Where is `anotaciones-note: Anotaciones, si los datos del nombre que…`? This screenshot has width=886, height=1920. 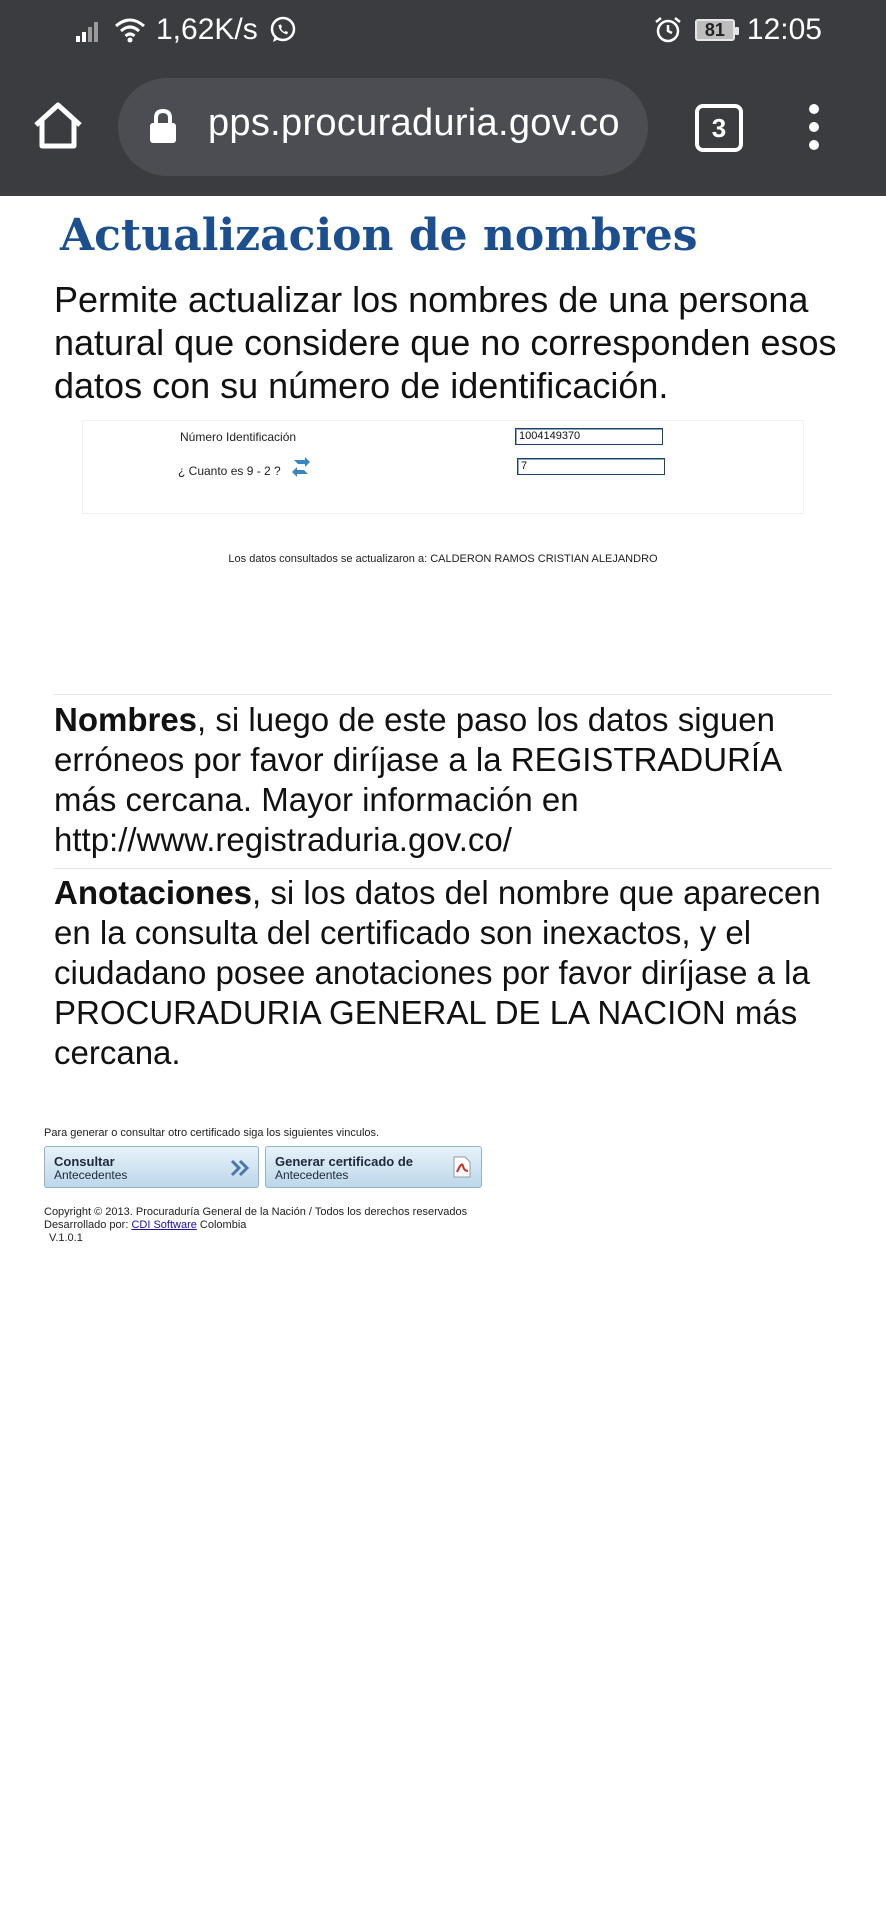
anotaciones-note: Anotaciones, si los datos del nombre que… is located at coordinates (449, 973).